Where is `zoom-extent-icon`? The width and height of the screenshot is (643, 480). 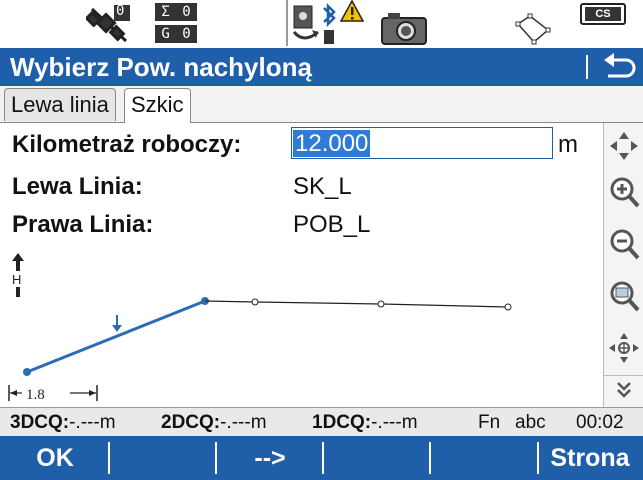 zoom-extent-icon is located at coordinates (624, 296).